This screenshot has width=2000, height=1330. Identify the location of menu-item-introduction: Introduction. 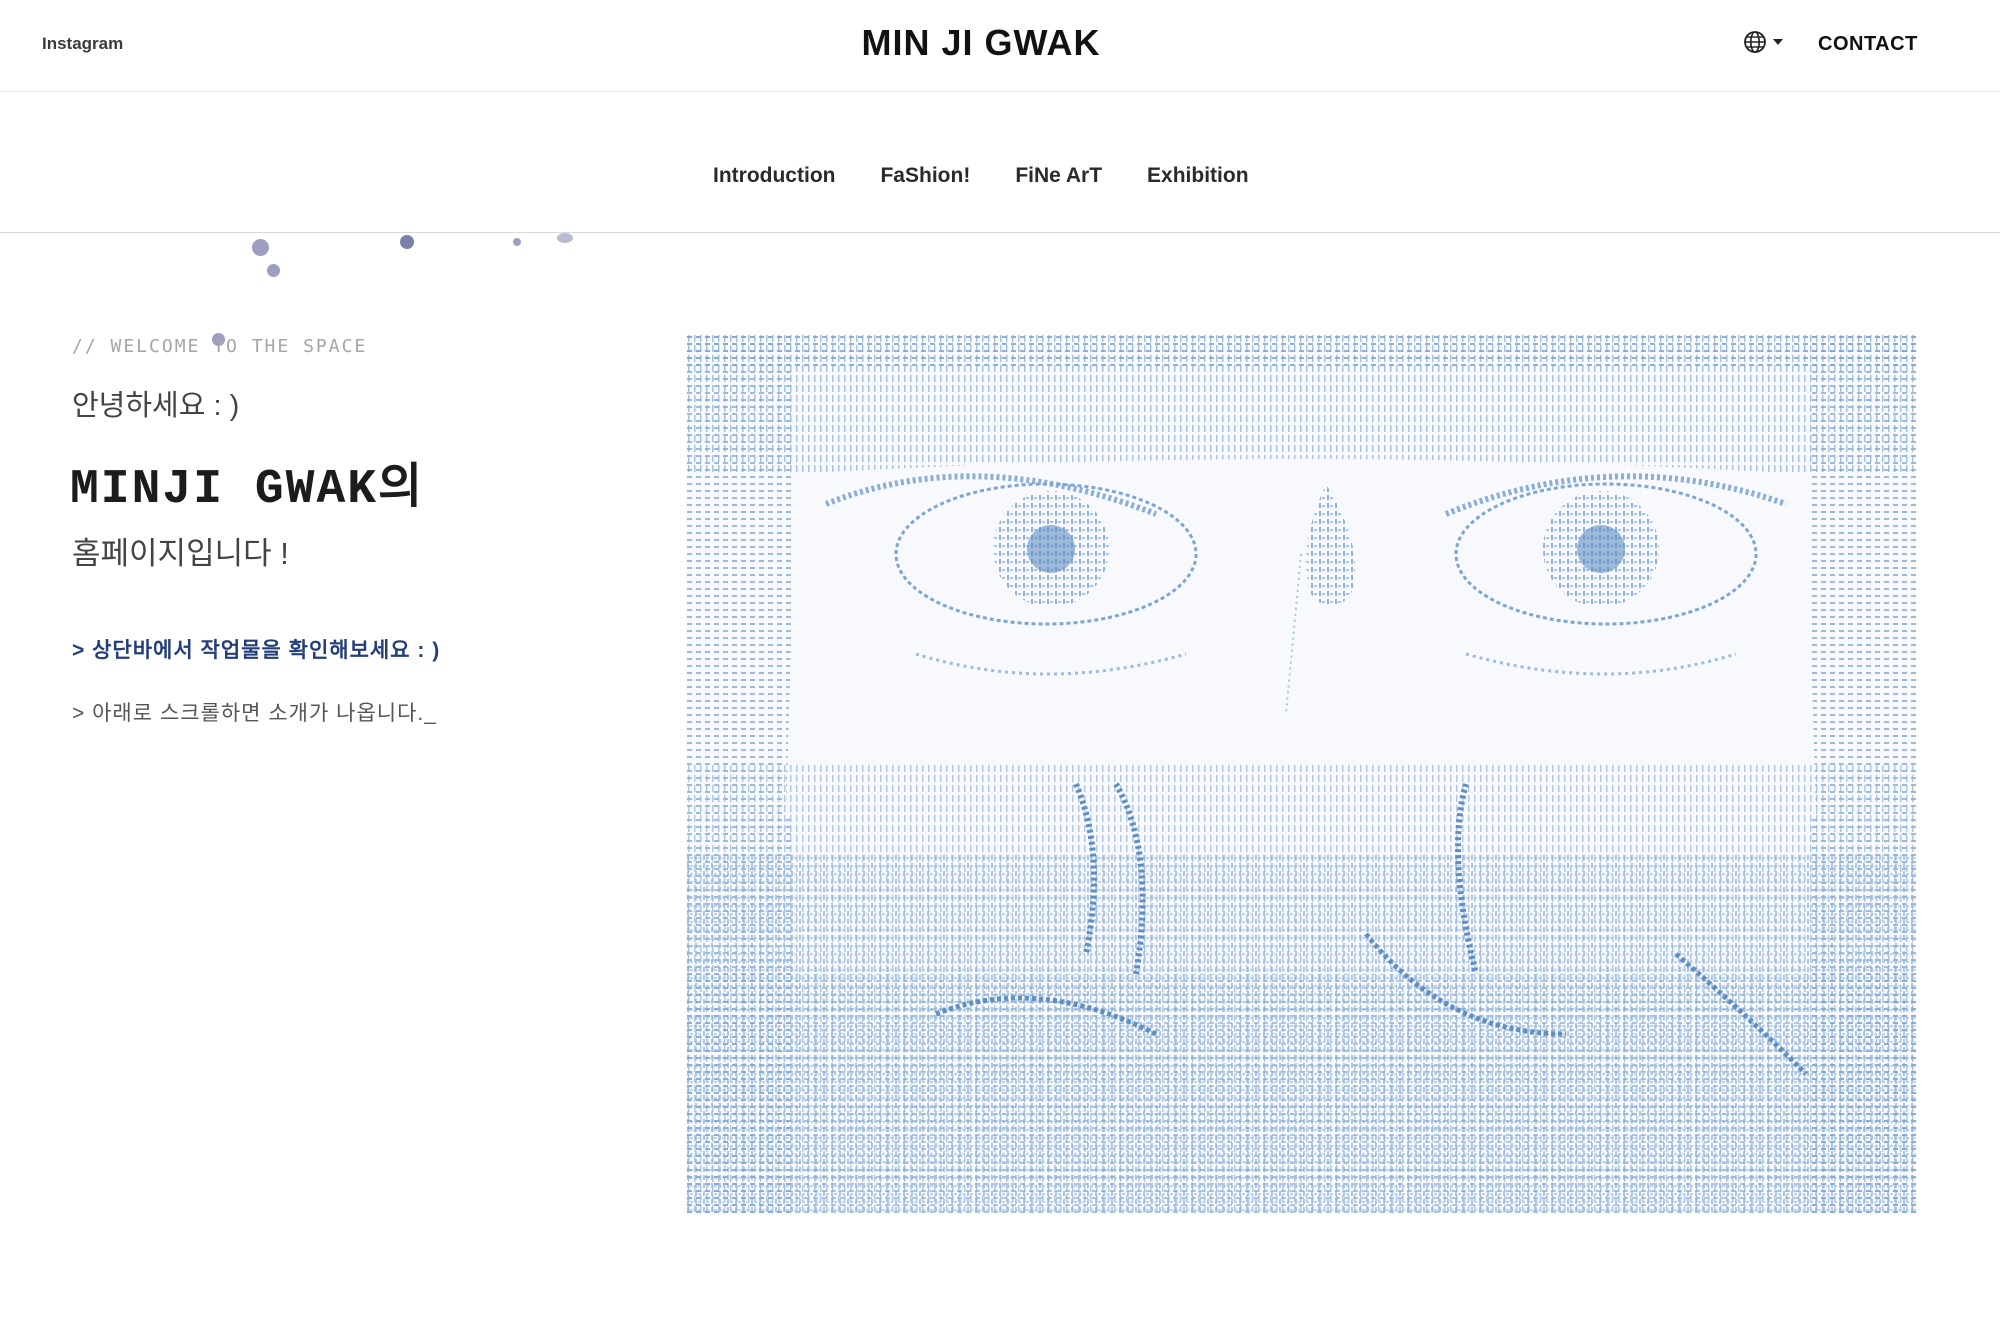
(774, 176).